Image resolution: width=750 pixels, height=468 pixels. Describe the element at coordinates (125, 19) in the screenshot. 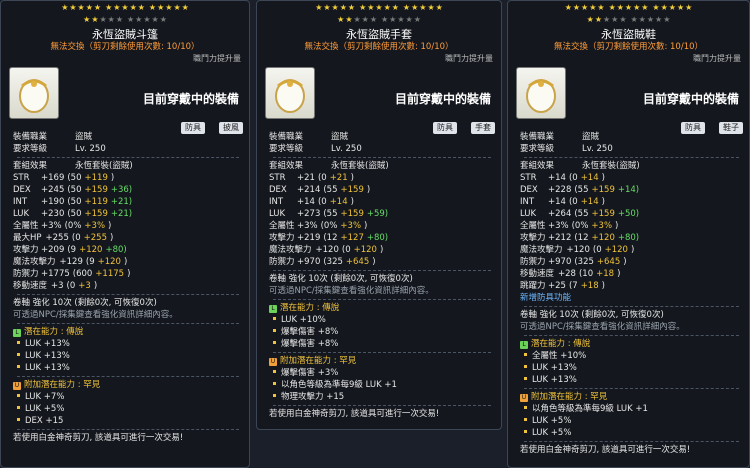

I see `star-row-2: ★ ★ ★ ★ ★ ★ ★ ★ ★ ★` at that location.